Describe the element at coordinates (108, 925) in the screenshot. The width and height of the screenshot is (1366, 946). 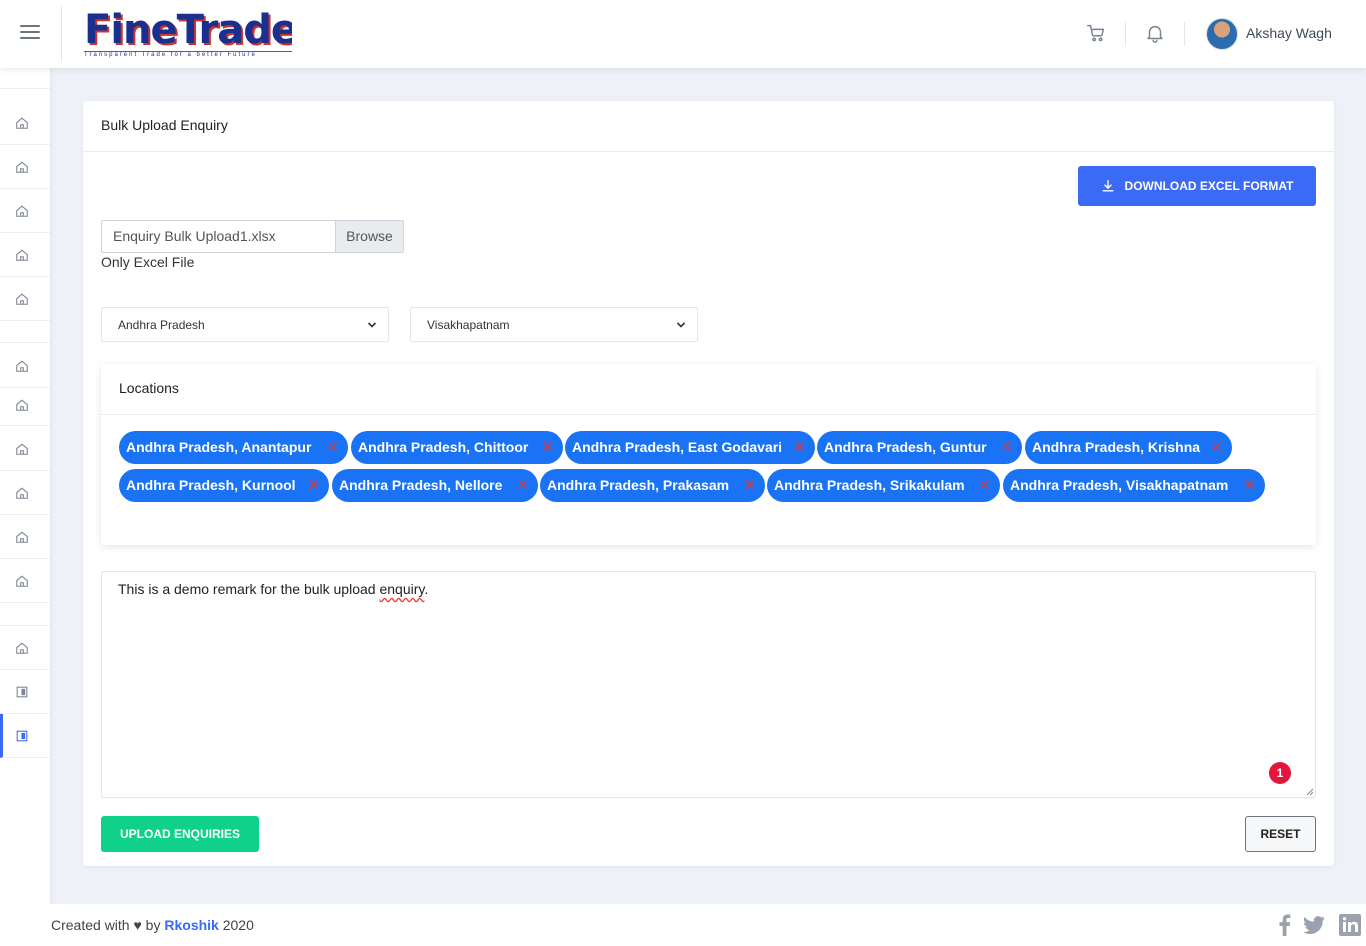
I see `footer-prefix: Created with ♥ by` at that location.